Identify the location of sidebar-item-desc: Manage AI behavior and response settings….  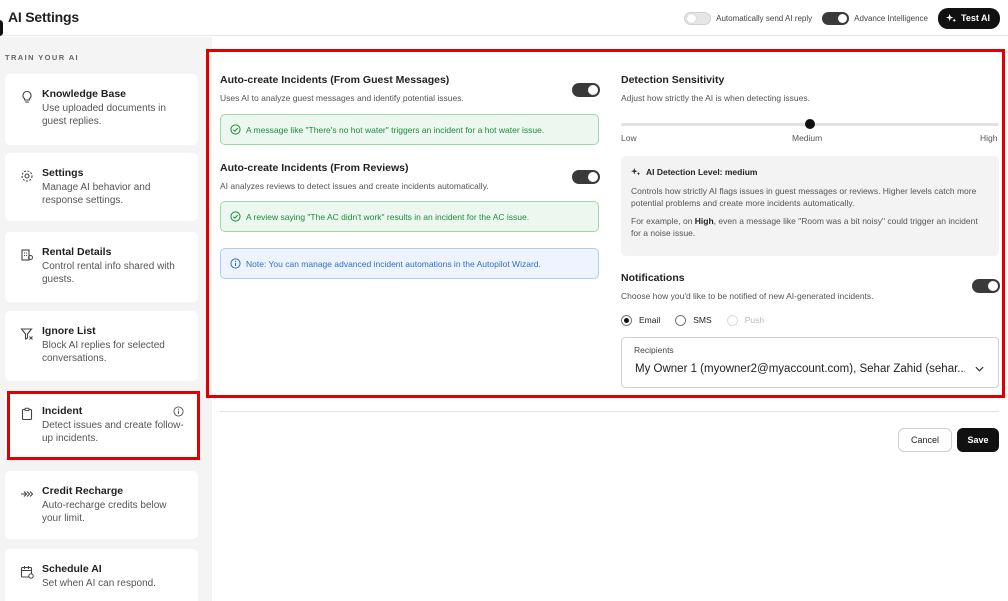
(96, 194).